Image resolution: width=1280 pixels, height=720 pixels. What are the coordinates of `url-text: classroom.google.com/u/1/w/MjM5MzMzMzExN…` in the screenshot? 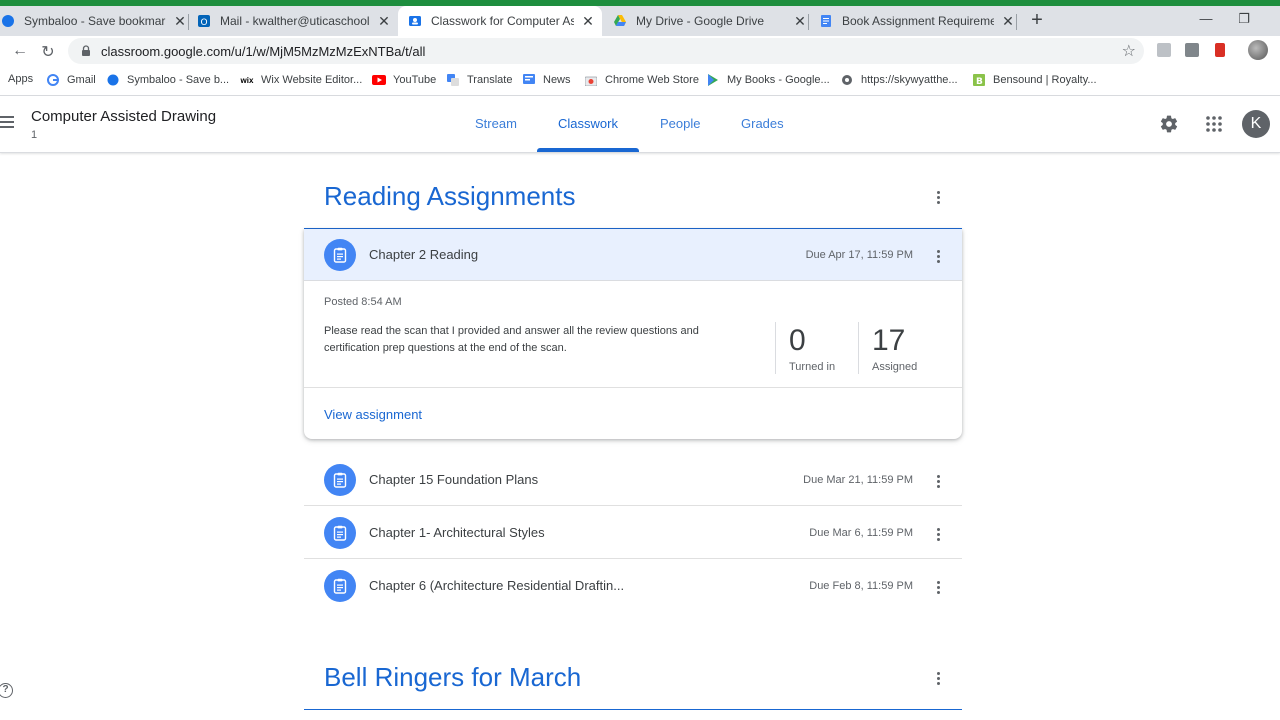 It's located at (263, 51).